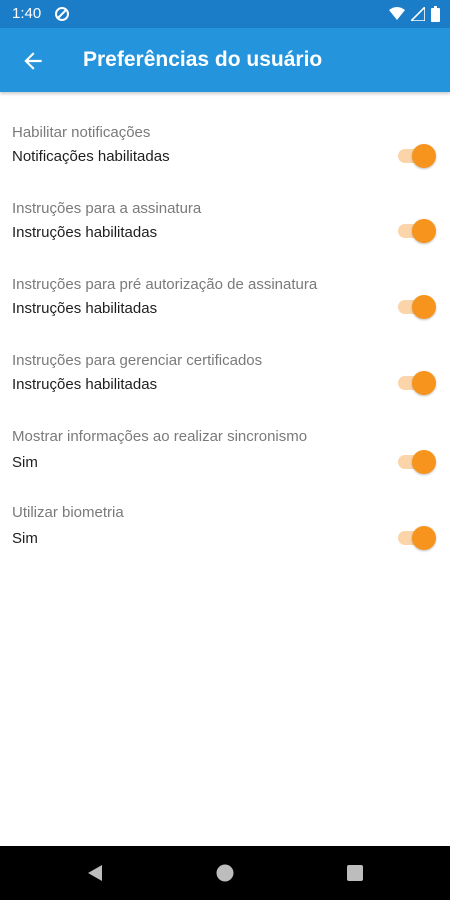 This screenshot has width=450, height=900. I want to click on status-icons, so click(414, 14).